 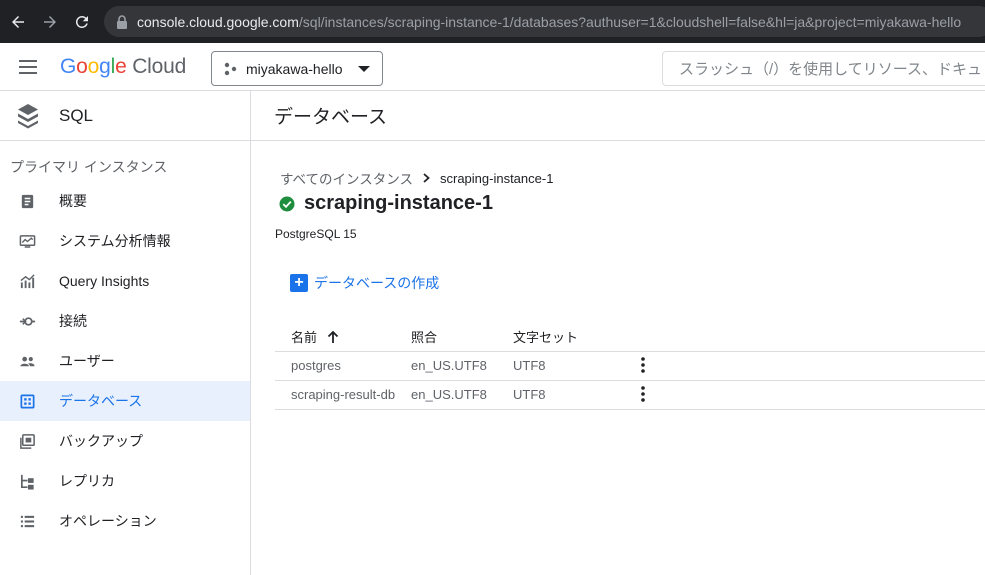 I want to click on instance-title: scraping-instance-1, so click(x=386, y=203).